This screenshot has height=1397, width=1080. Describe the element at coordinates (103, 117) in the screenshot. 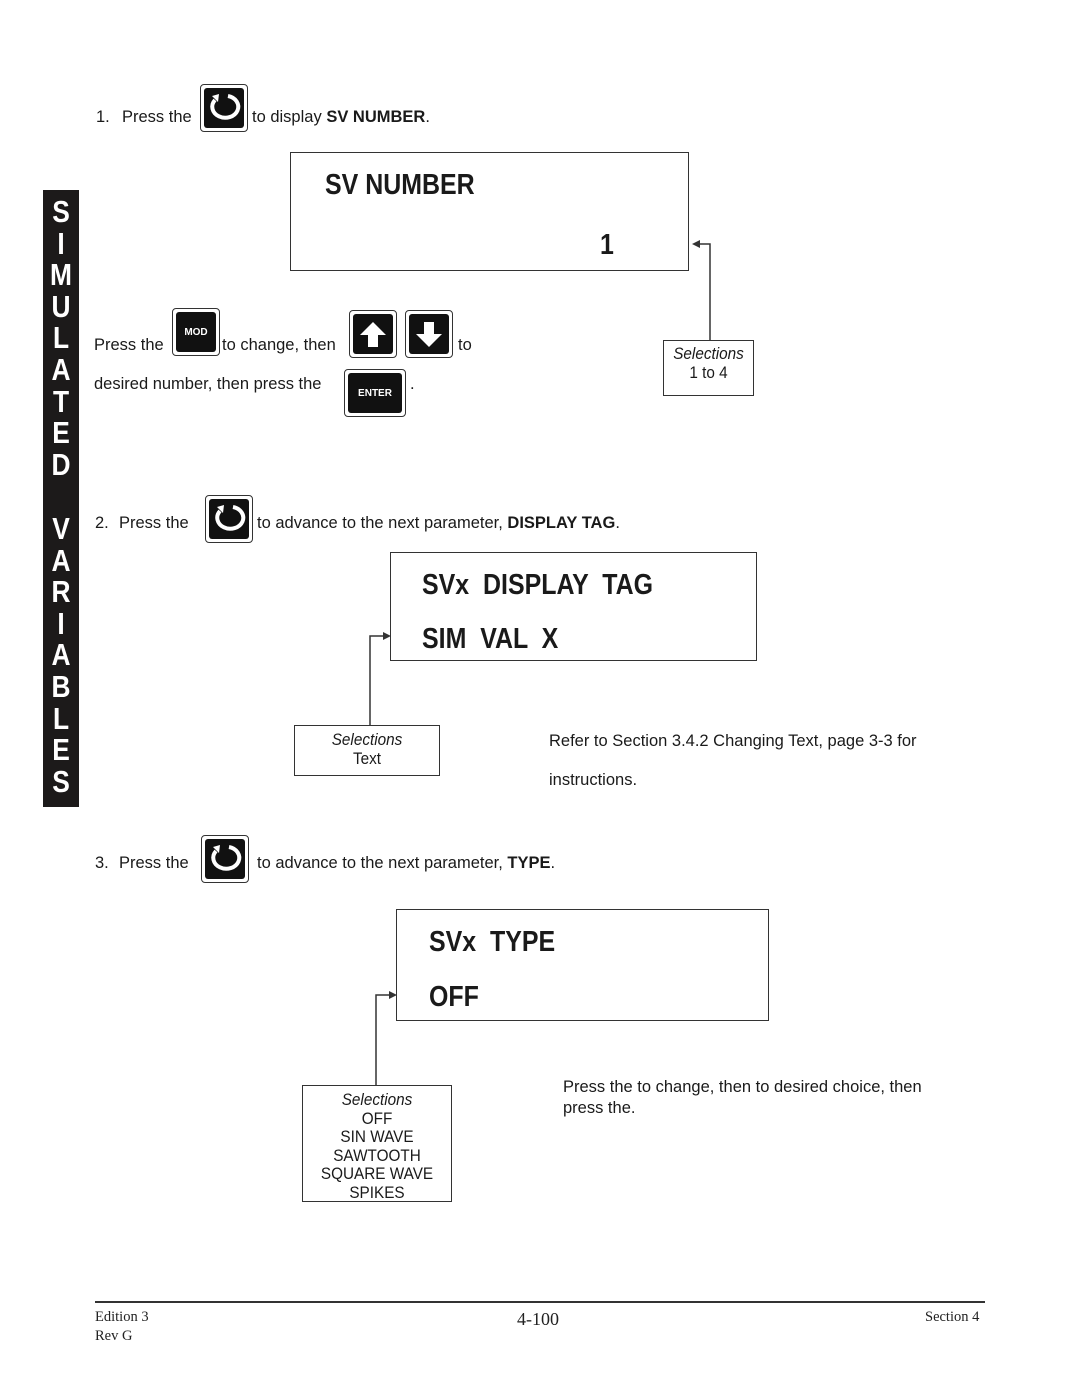

I see `step1-number: 1.` at that location.